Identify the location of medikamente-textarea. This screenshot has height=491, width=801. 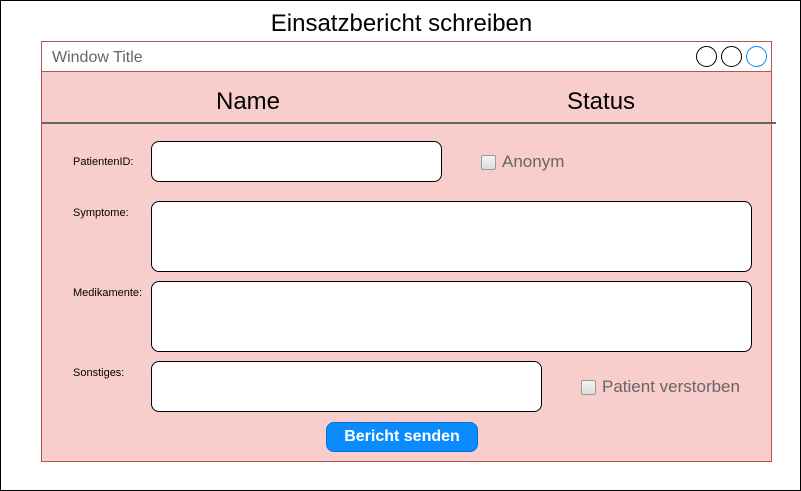
(451, 316).